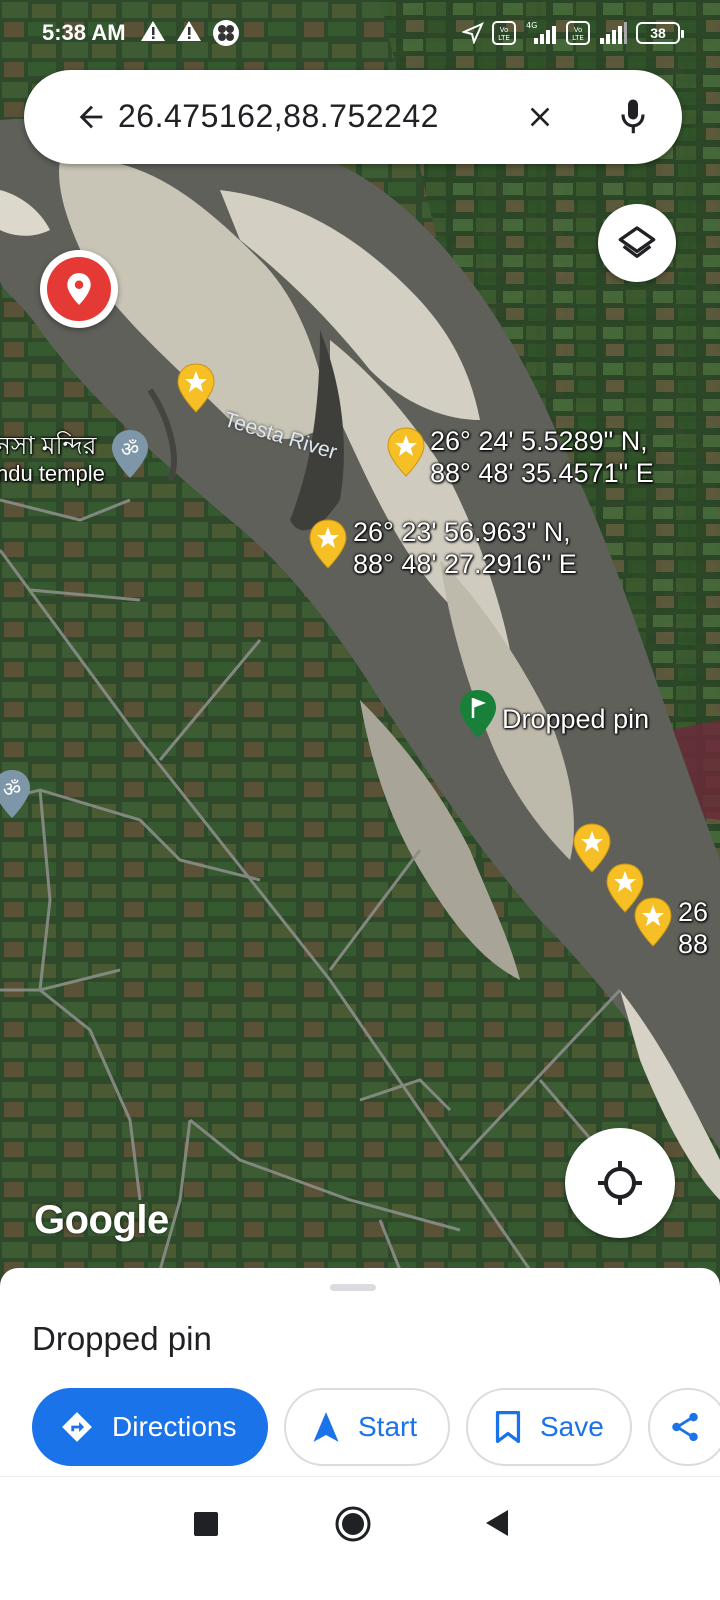 Image resolution: width=720 pixels, height=1600 pixels. I want to click on pin-label: 26° 23' 56.963" N, 88° 48' 27.2916" E, so click(465, 548).